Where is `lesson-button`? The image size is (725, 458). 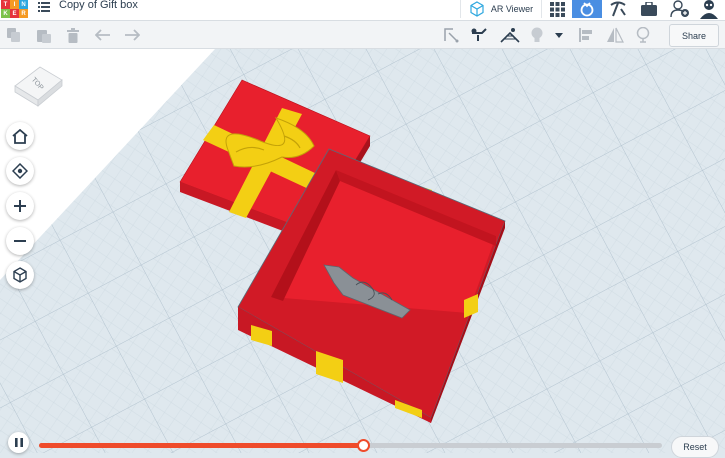
lesson-button is located at coordinates (649, 9).